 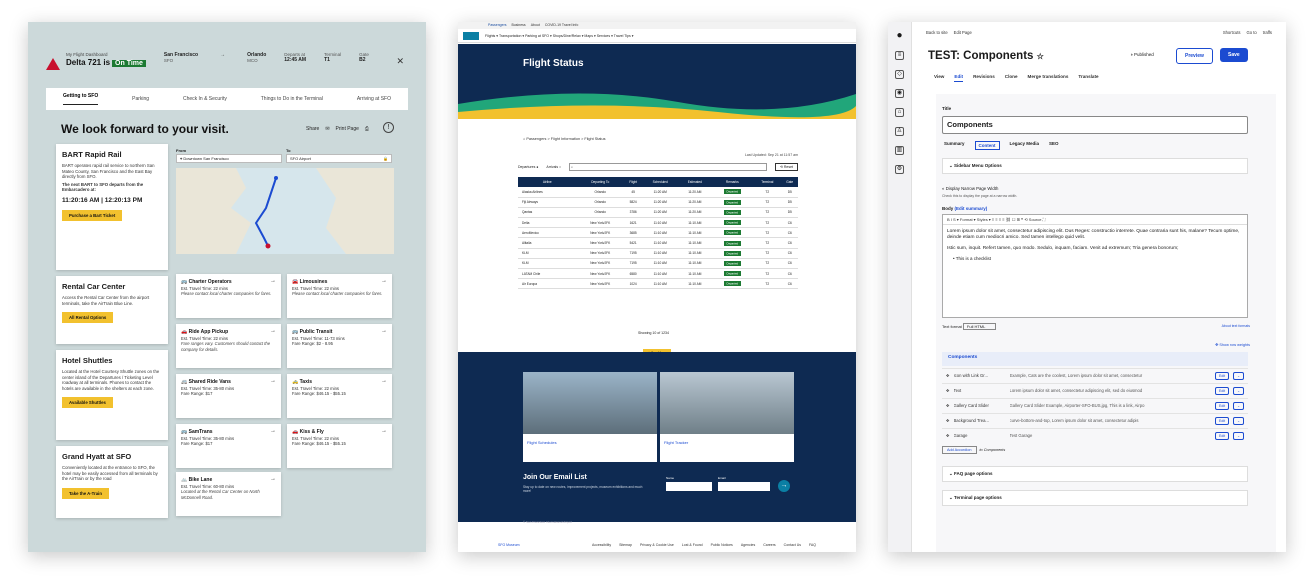 What do you see at coordinates (732, 182) in the screenshot?
I see `col-remarks: Remarks` at bounding box center [732, 182].